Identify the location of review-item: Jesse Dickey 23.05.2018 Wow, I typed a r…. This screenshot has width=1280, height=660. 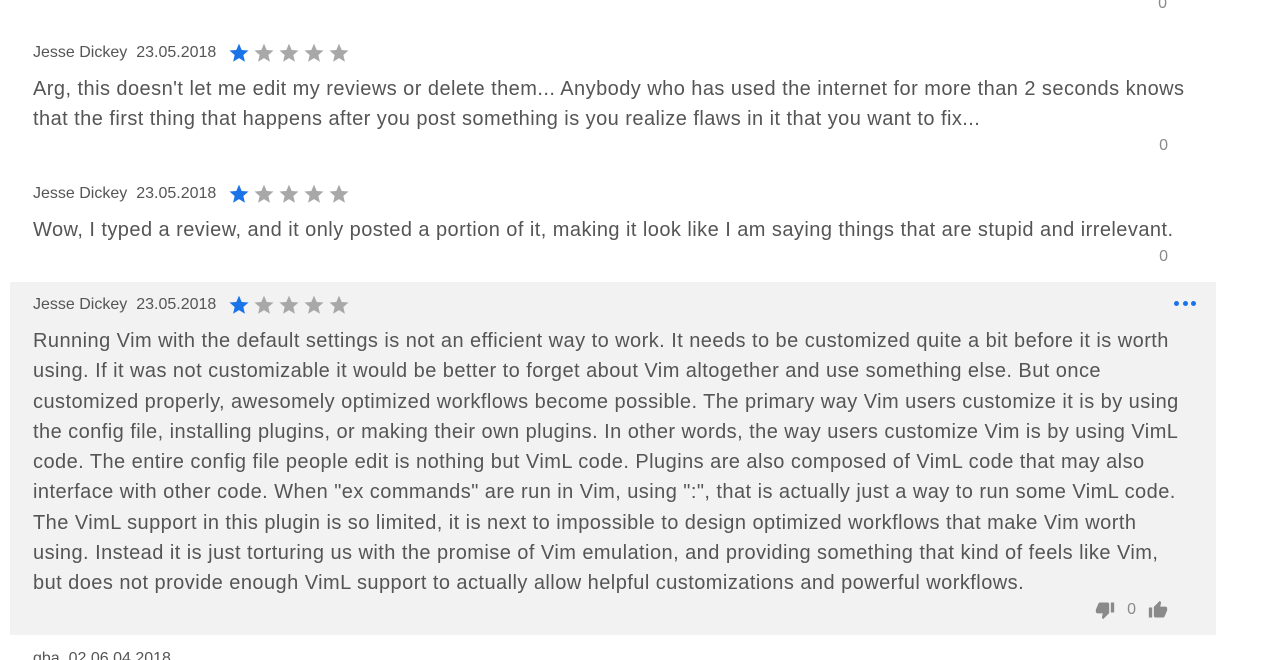
(613, 228).